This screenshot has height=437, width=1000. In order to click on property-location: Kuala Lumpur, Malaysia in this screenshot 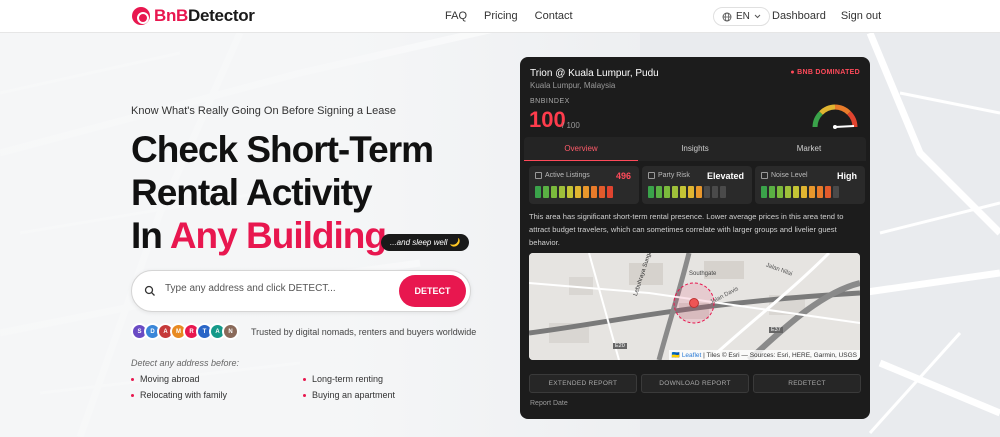, I will do `click(573, 85)`.